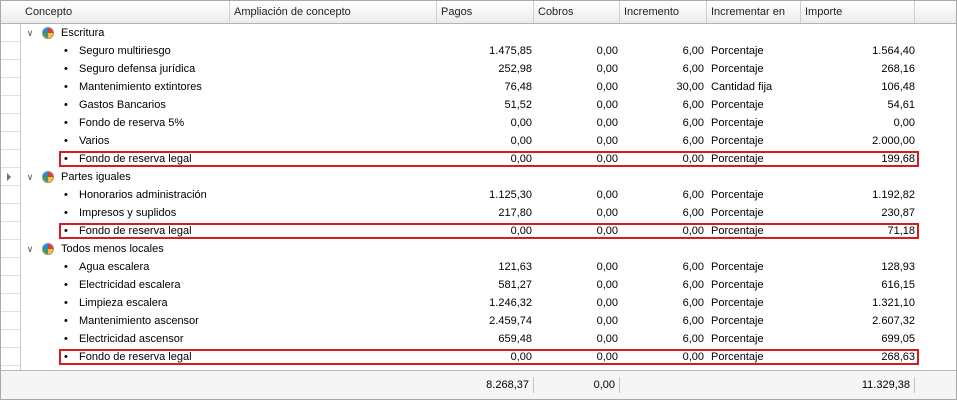 The height and width of the screenshot is (400, 957). Describe the element at coordinates (128, 213) in the screenshot. I see `cell-concepto: Impresos y suplidos` at that location.